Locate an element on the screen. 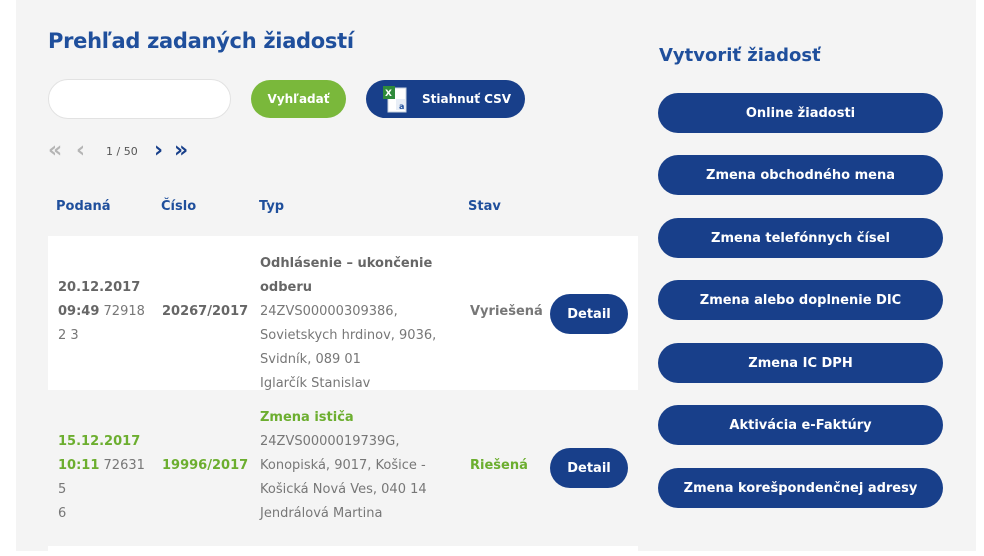 Image resolution: width=984 pixels, height=556 pixels. submitted-date: 20.12.2017 is located at coordinates (99, 287).